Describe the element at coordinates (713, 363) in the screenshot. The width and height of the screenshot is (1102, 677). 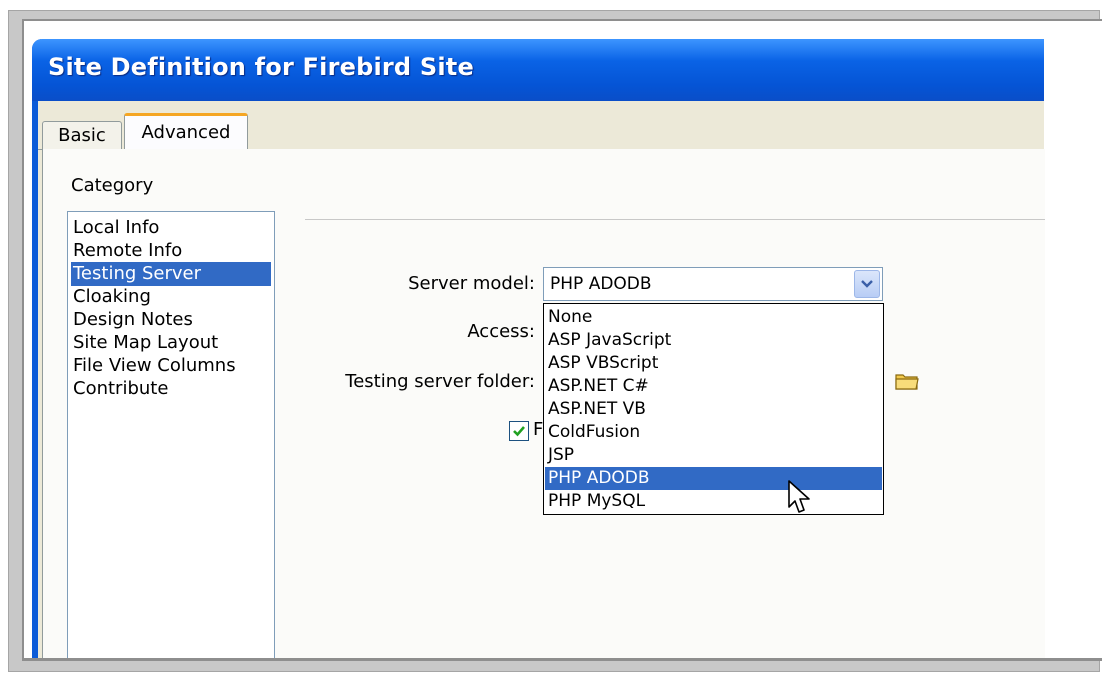
I see `option-asp-vbscript: ASP VBScript` at that location.